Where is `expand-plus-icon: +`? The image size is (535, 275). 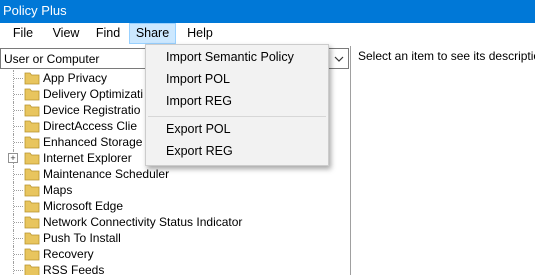 expand-plus-icon: + is located at coordinates (13, 158).